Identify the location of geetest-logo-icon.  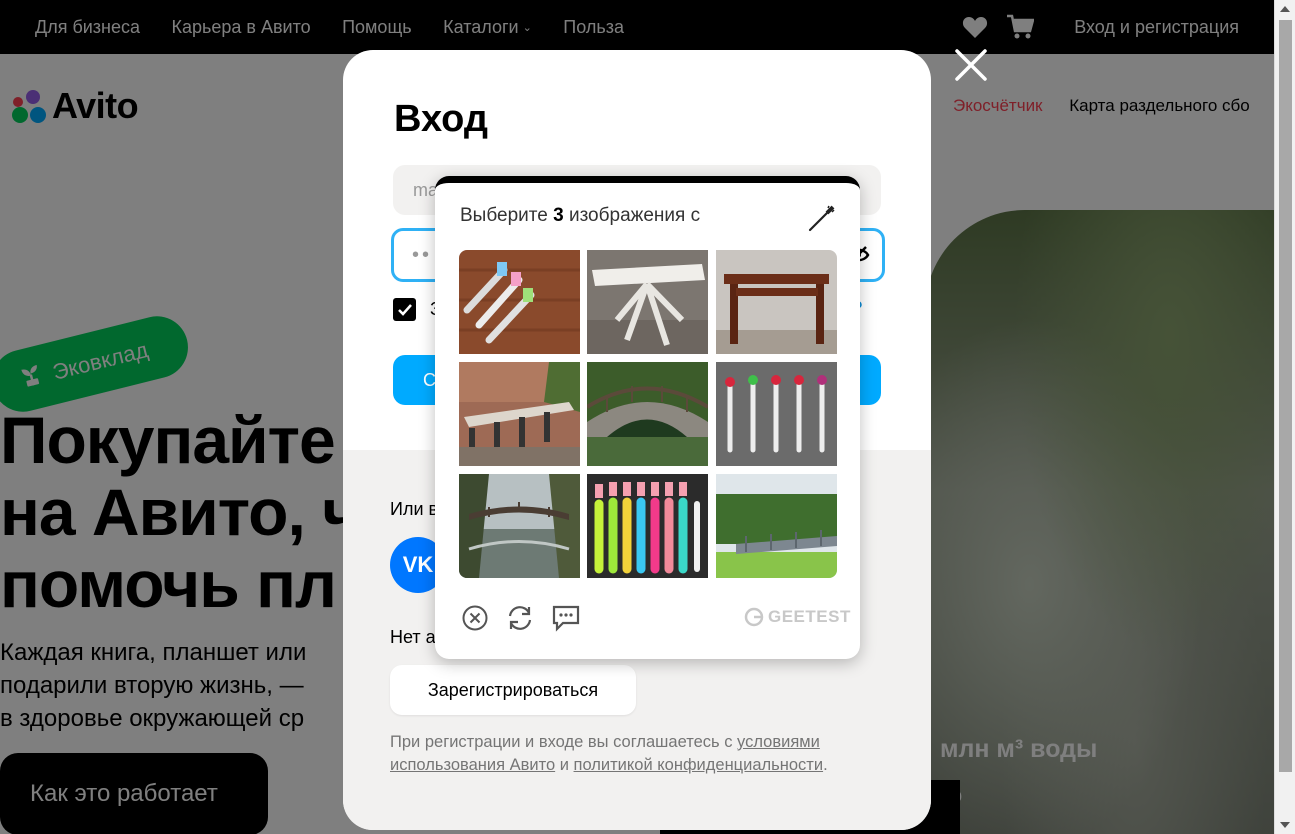
(754, 617).